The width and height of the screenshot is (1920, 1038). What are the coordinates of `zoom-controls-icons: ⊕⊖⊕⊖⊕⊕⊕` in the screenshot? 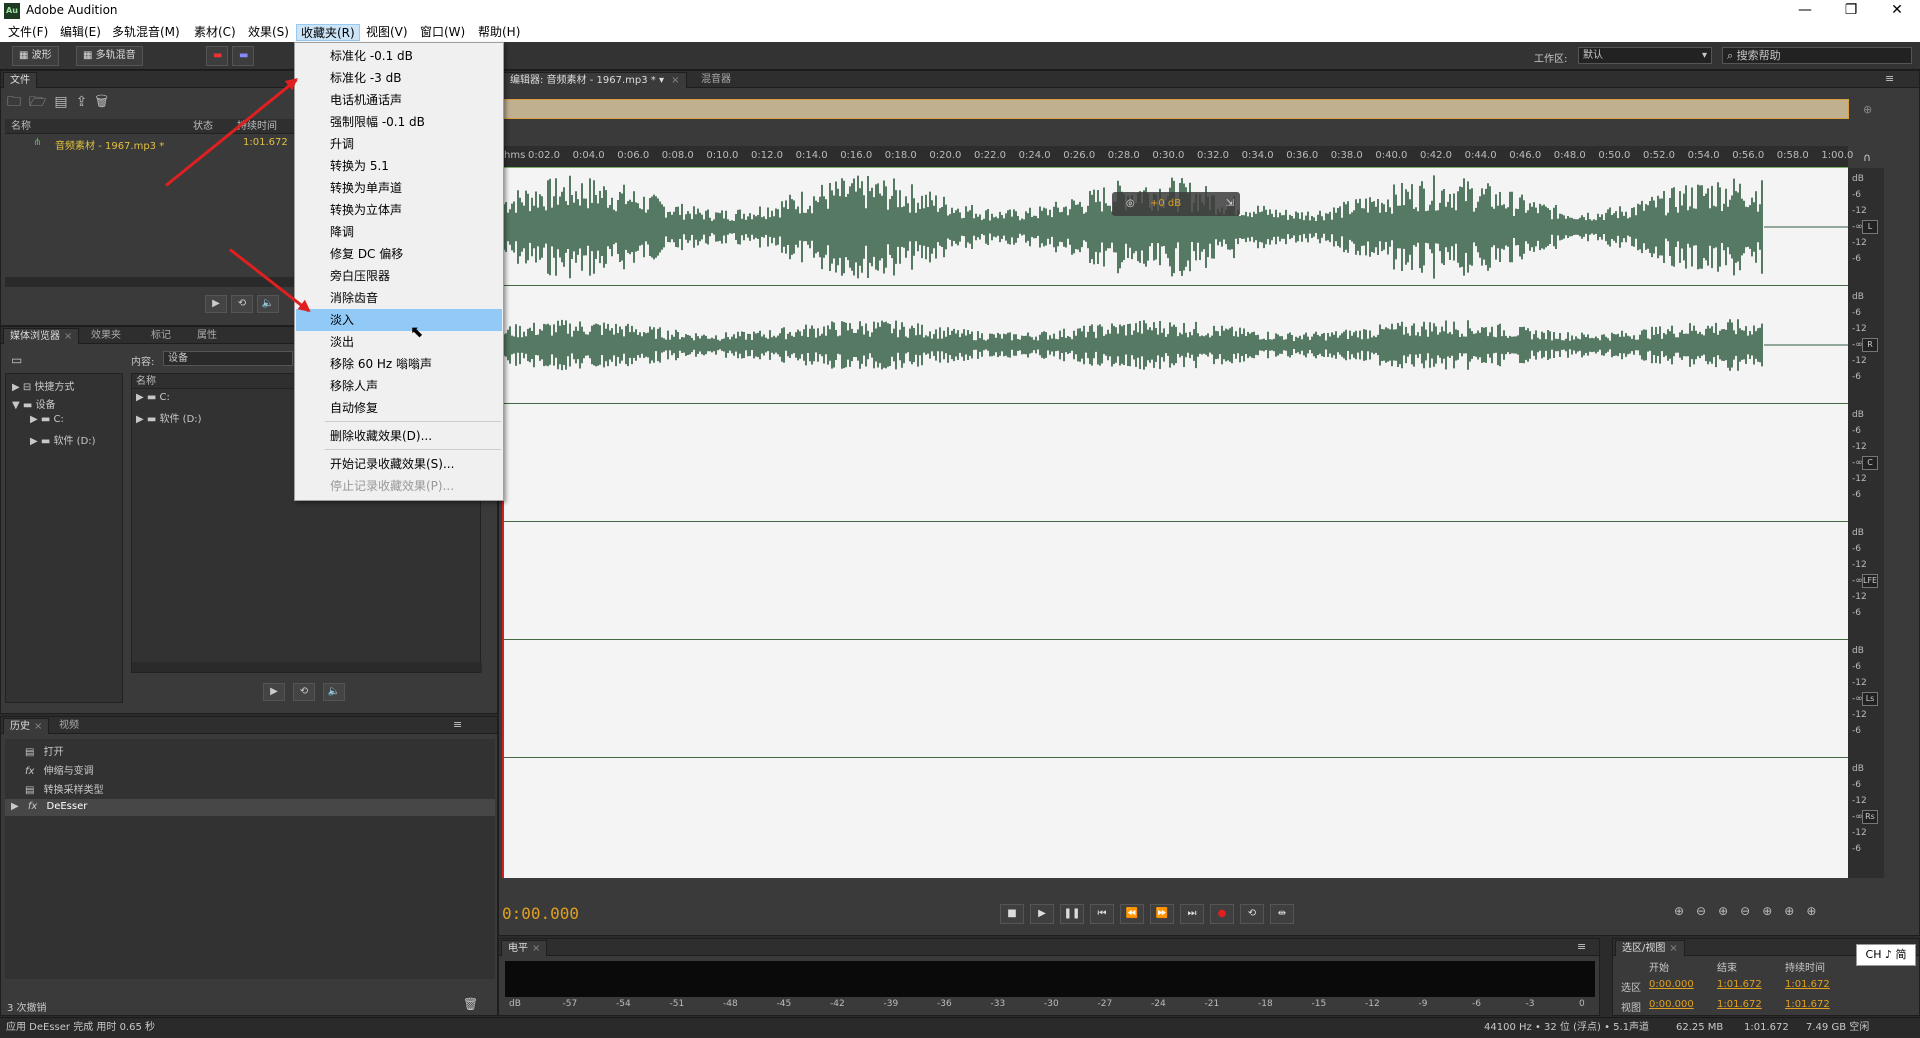 It's located at (1751, 911).